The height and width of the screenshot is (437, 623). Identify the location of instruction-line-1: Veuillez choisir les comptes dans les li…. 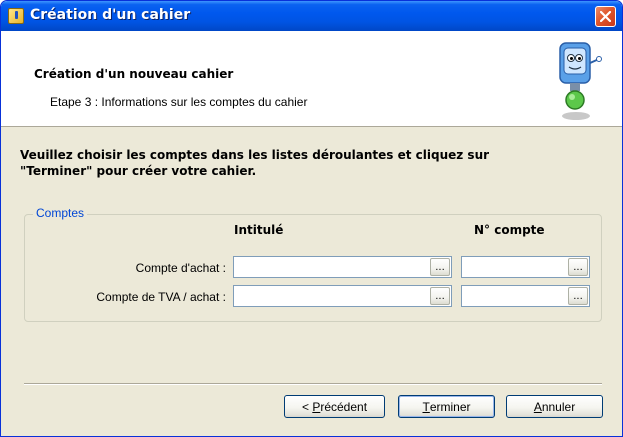
(255, 155).